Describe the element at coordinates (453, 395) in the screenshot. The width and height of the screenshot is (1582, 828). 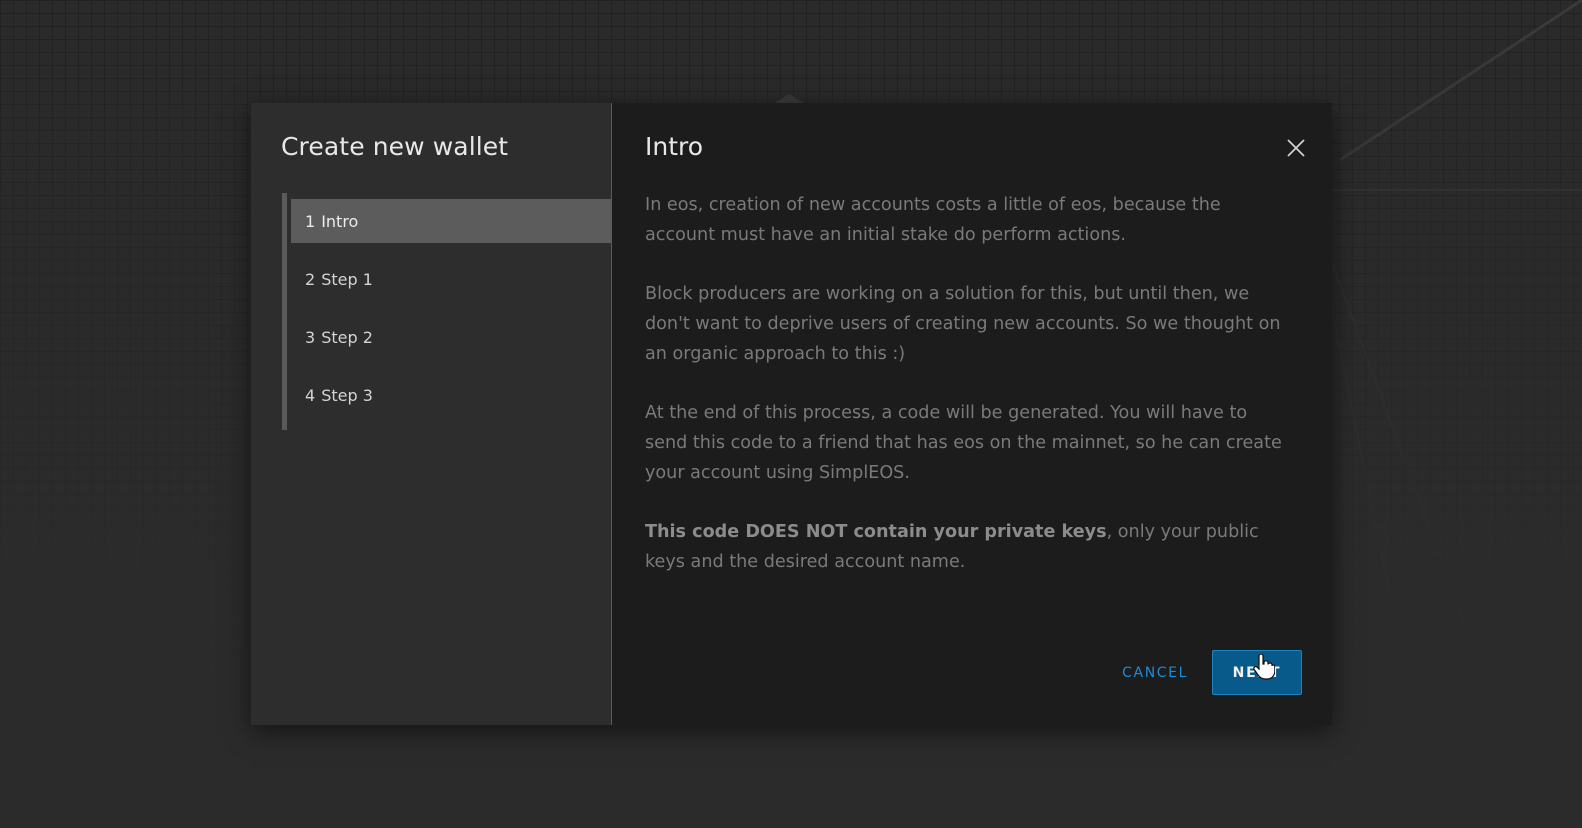
I see `step-3: 4 Step 3` at that location.